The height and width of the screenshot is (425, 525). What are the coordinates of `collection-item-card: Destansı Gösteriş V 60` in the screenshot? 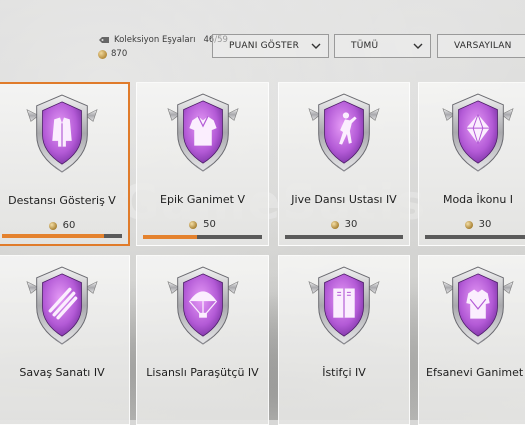 It's located at (65, 164).